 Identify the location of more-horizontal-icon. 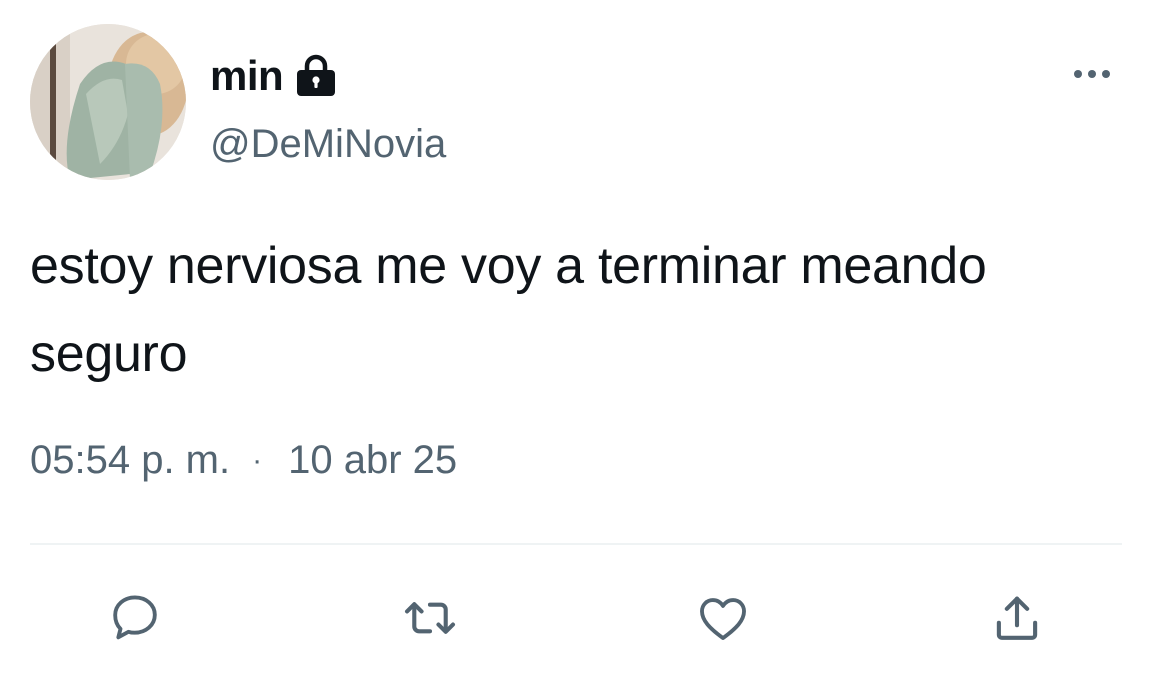
(1092, 74).